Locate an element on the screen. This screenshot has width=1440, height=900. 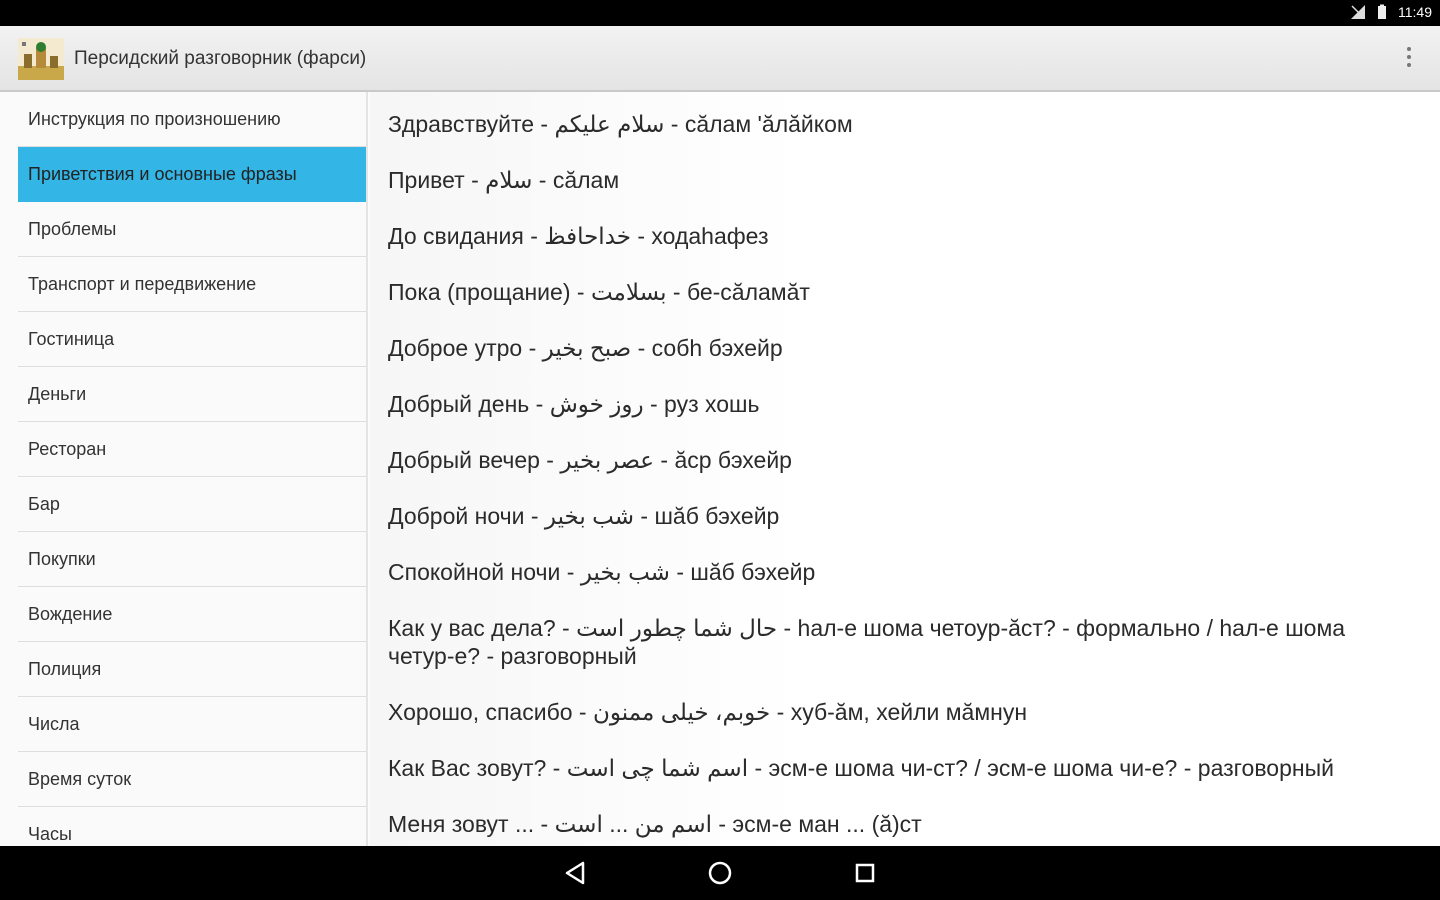
sidebar-item-problems: Проблемы is located at coordinates (192, 229).